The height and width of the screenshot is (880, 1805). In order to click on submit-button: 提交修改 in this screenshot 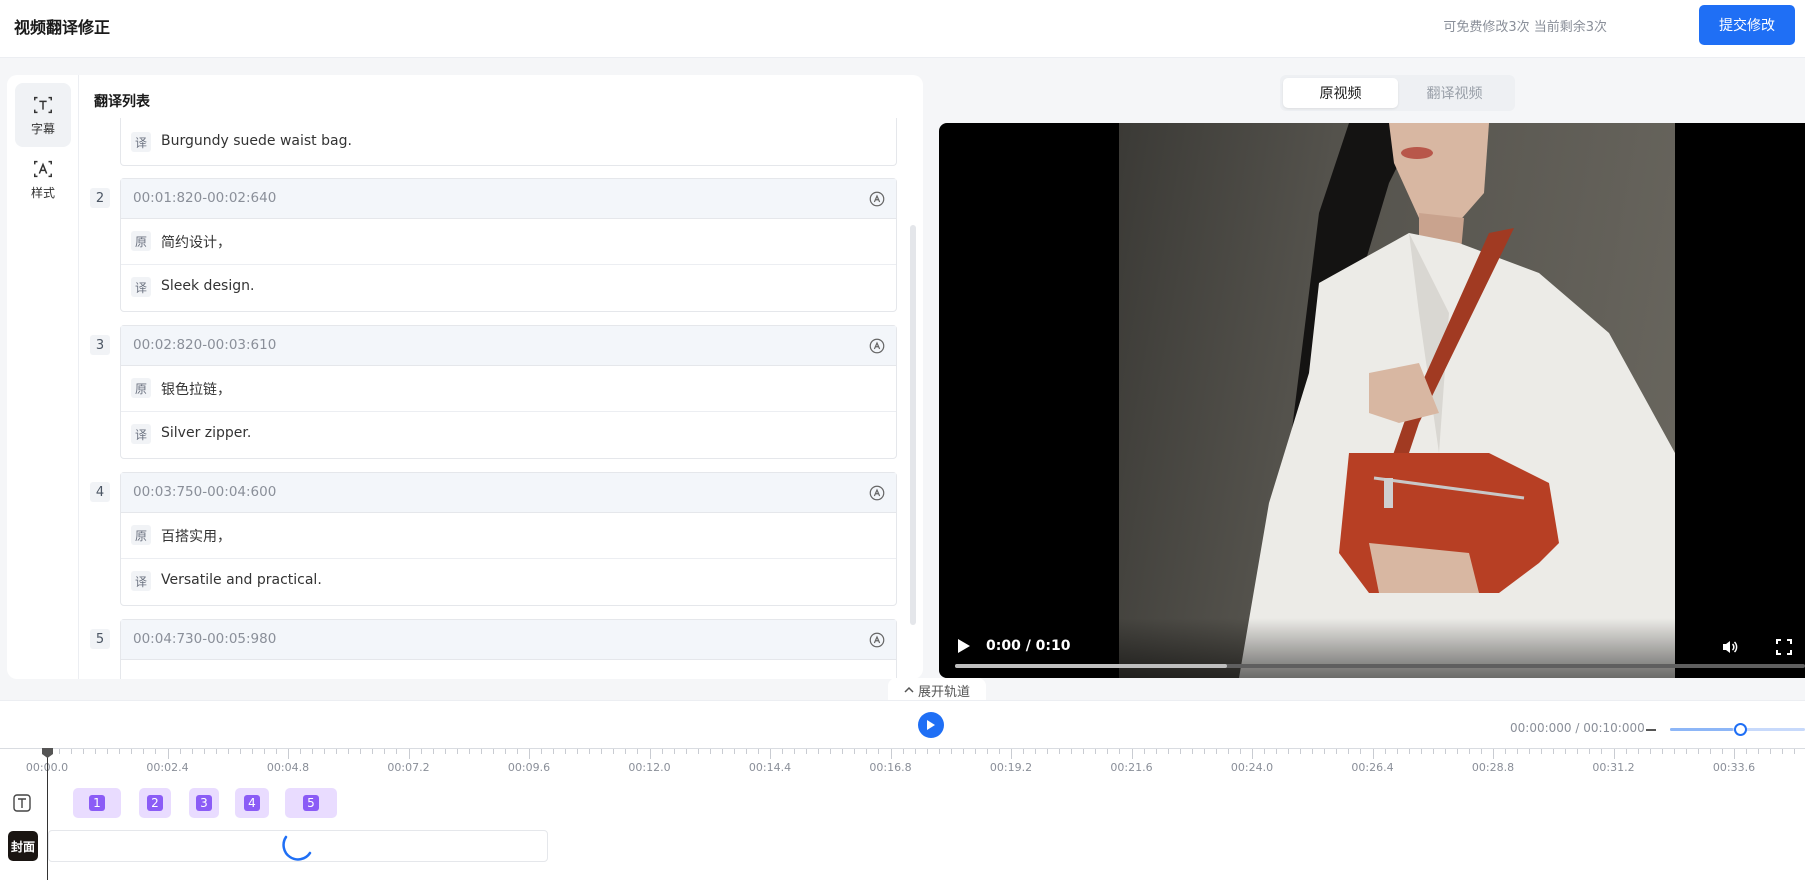, I will do `click(1747, 25)`.